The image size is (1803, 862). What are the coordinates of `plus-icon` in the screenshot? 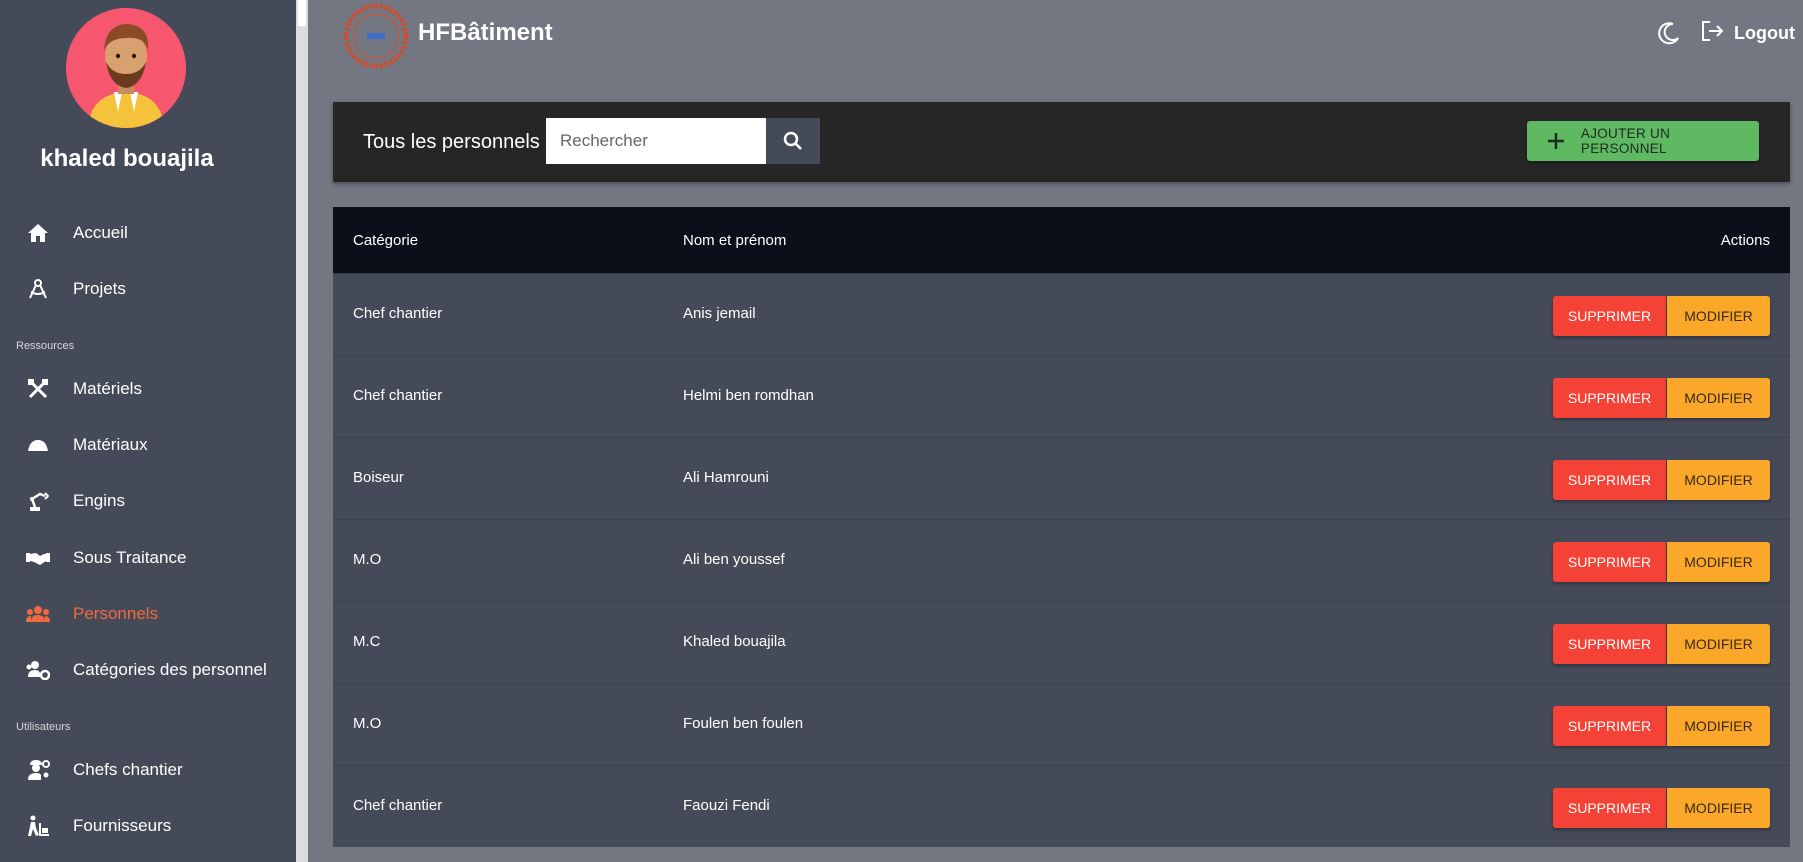 It's located at (1555, 141).